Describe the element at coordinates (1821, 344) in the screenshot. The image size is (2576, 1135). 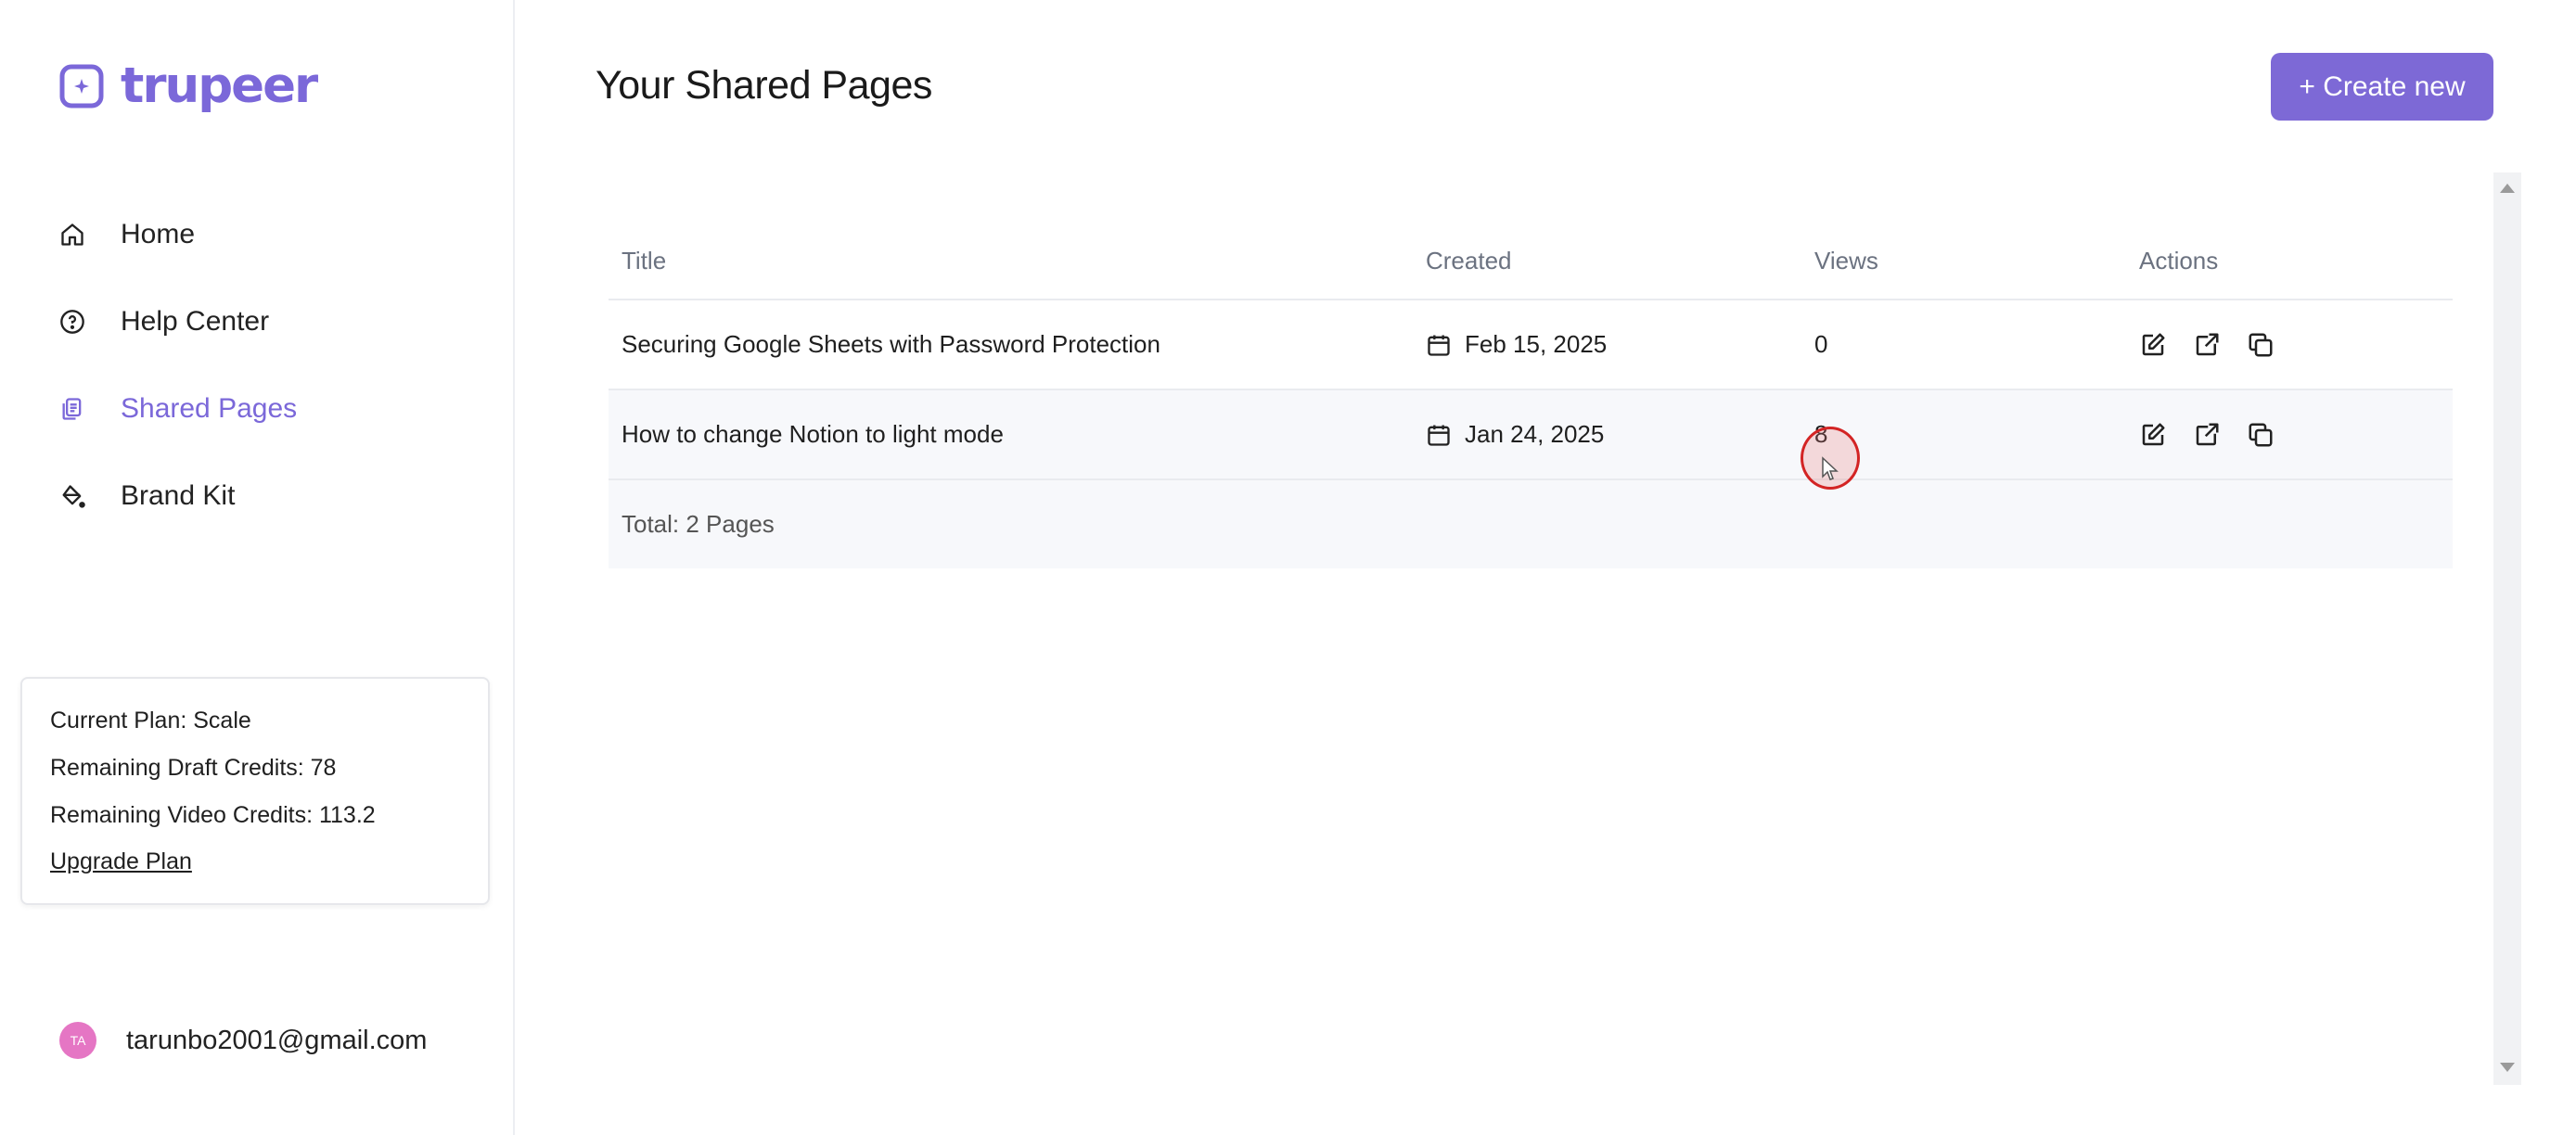
I see `row-views: 0` at that location.